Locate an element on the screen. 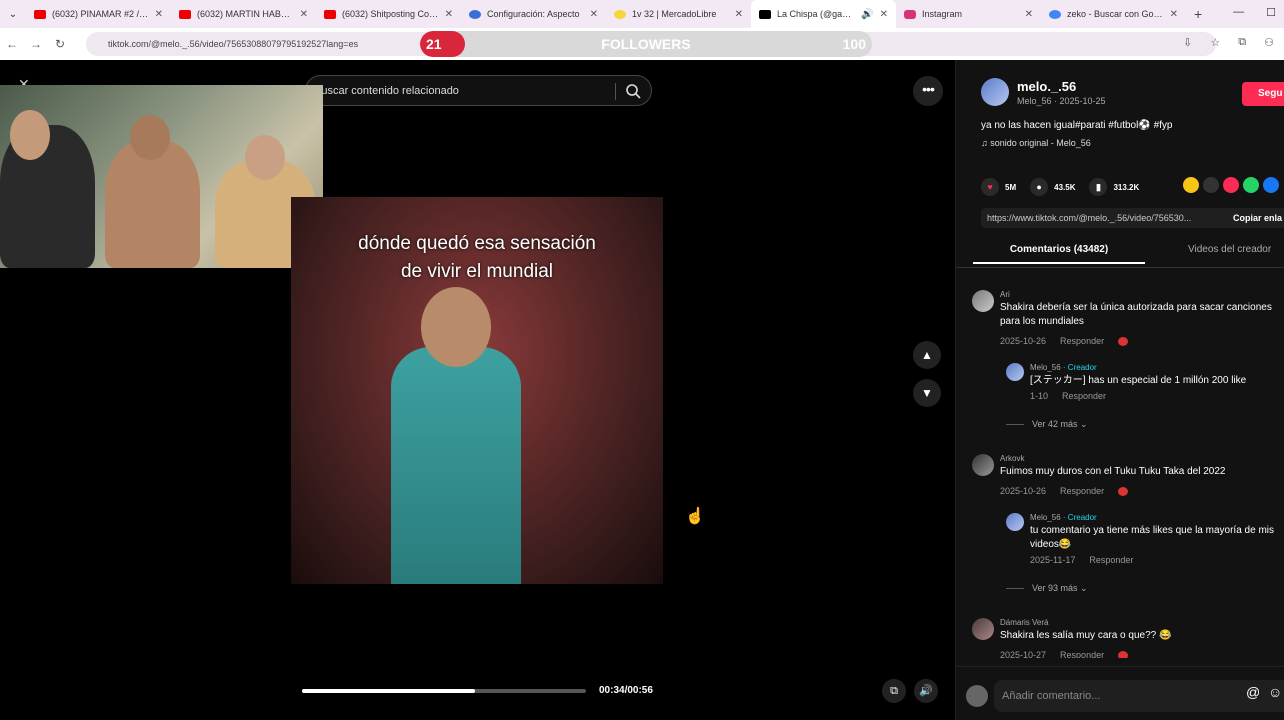 The width and height of the screenshot is (1284, 720). embed-icon is located at coordinates (1211, 185).